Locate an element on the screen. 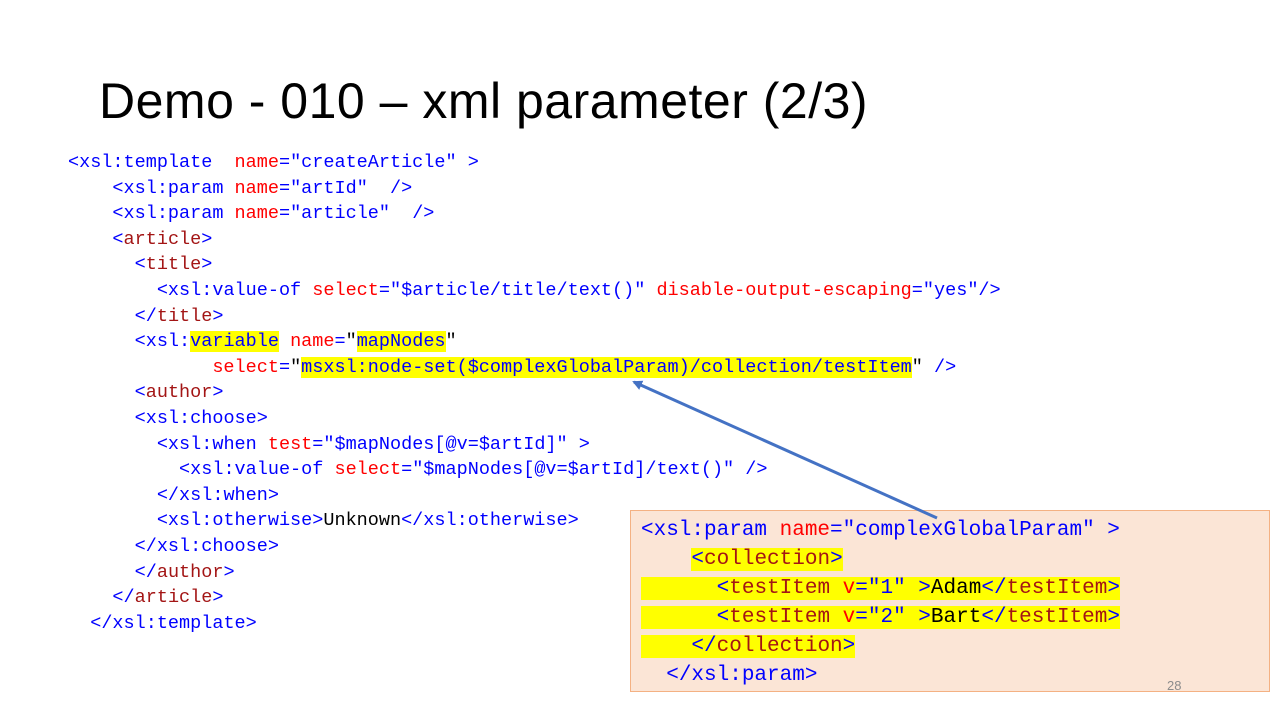 This screenshot has height=720, width=1280. code-line: </title> is located at coordinates (179, 316).